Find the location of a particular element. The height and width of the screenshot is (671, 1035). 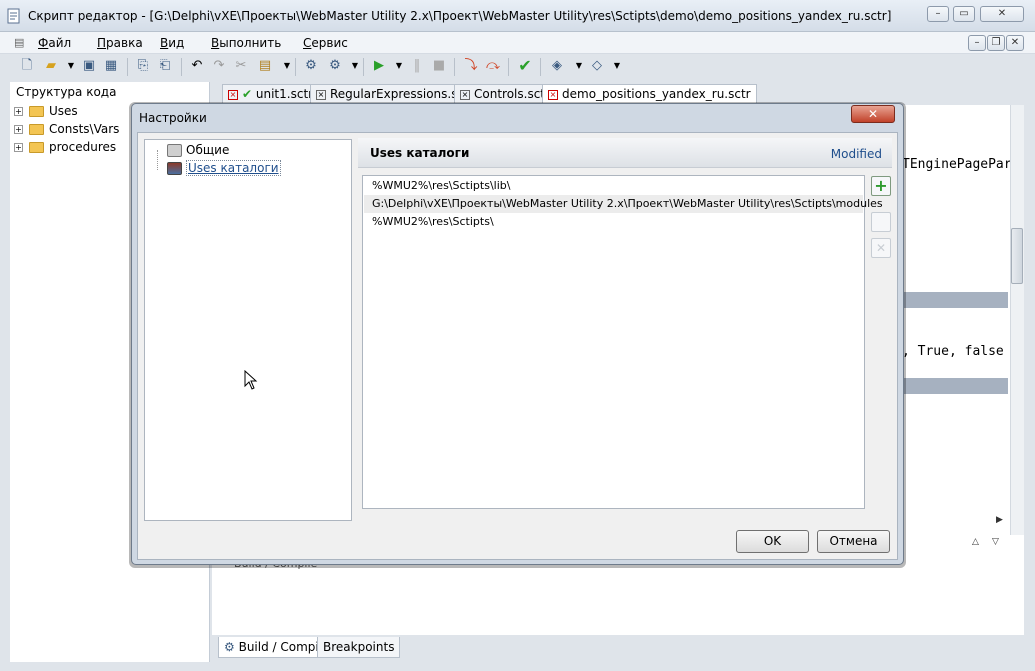

find-icon: ⎘ is located at coordinates (143, 66).